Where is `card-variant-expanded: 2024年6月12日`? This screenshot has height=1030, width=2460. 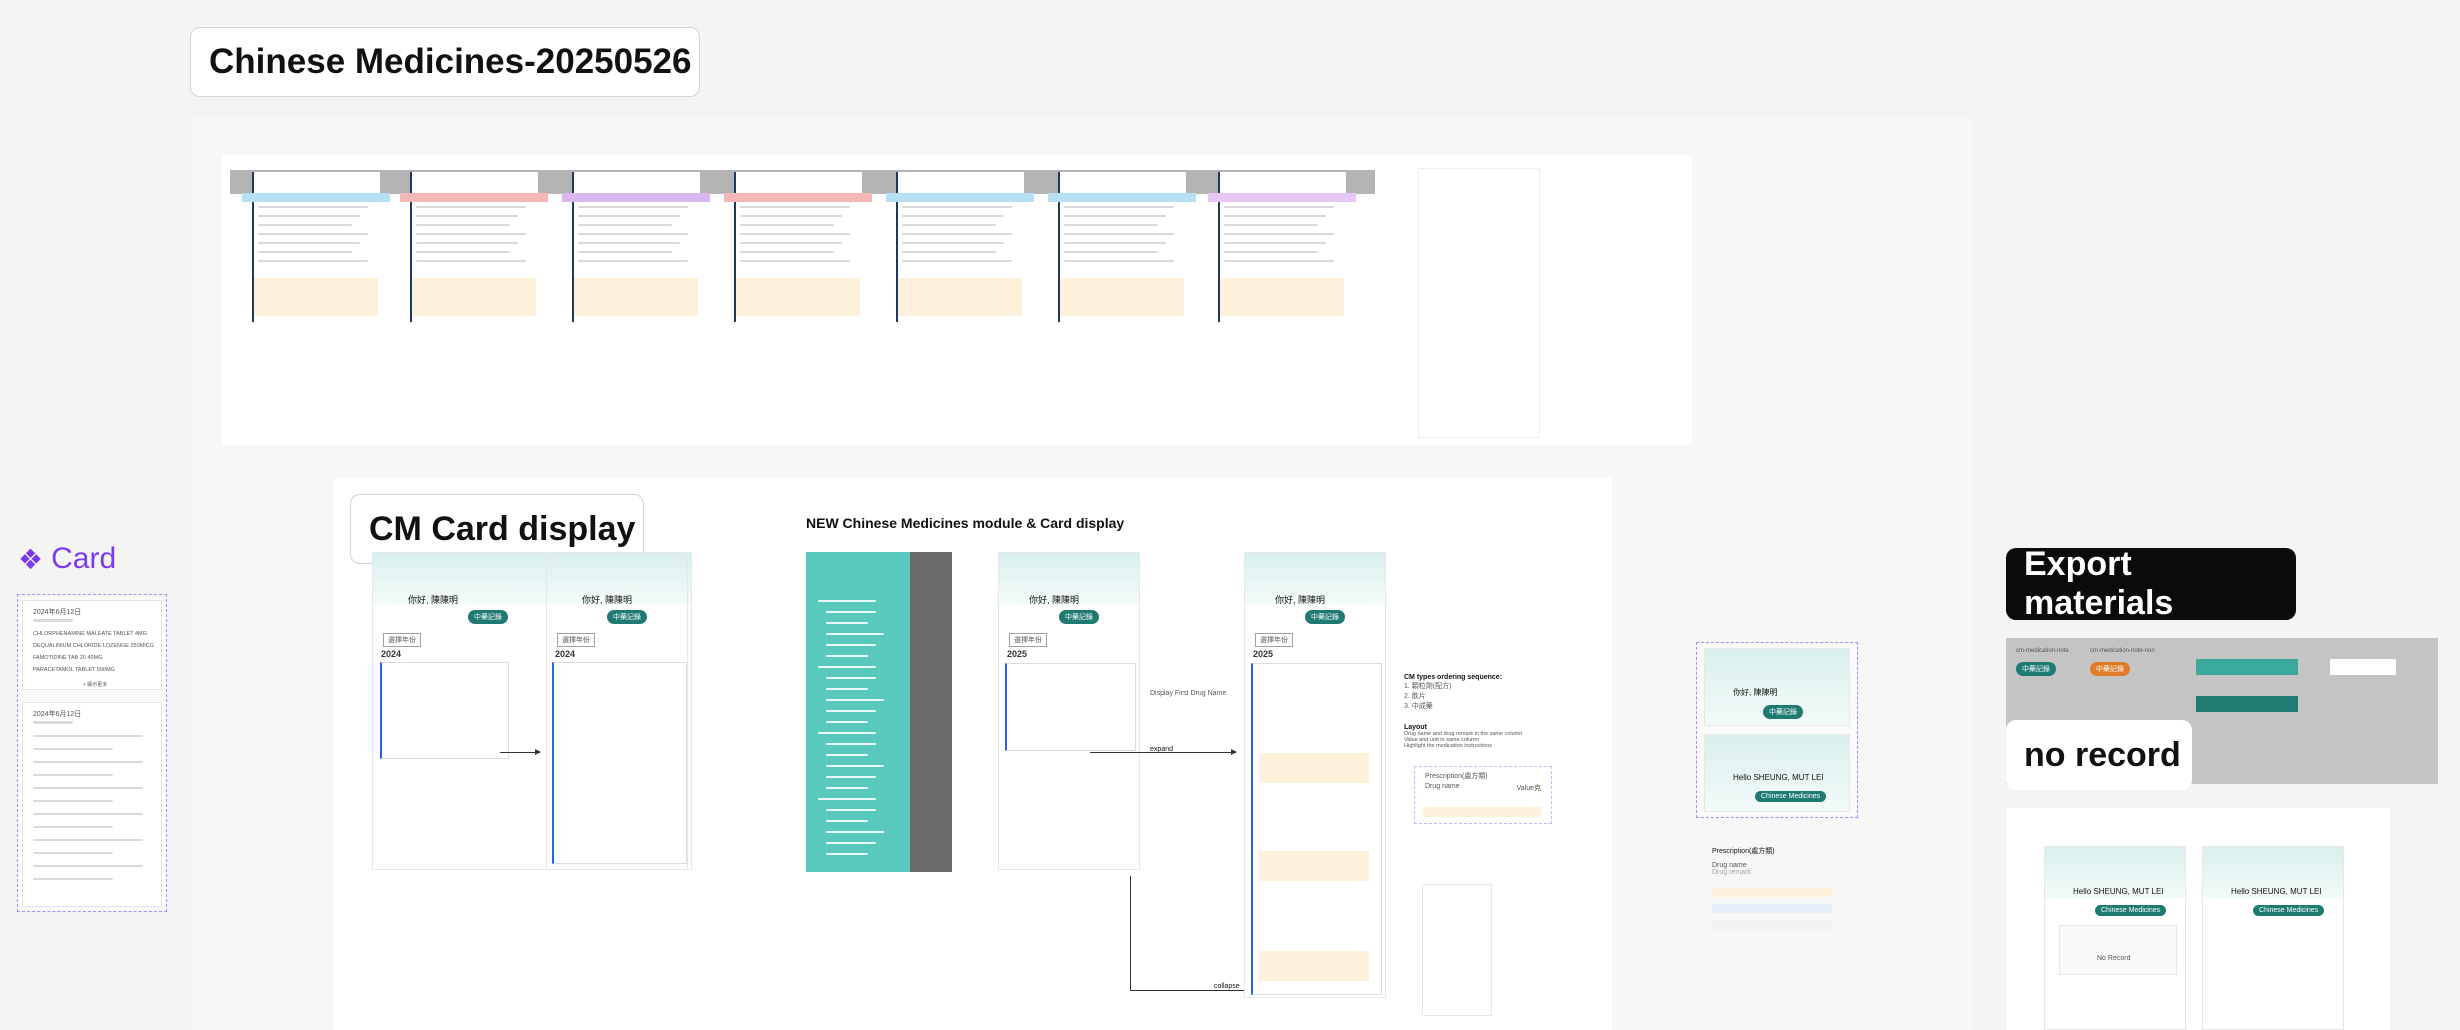
card-variant-expanded: 2024年6月12日 is located at coordinates (92, 804).